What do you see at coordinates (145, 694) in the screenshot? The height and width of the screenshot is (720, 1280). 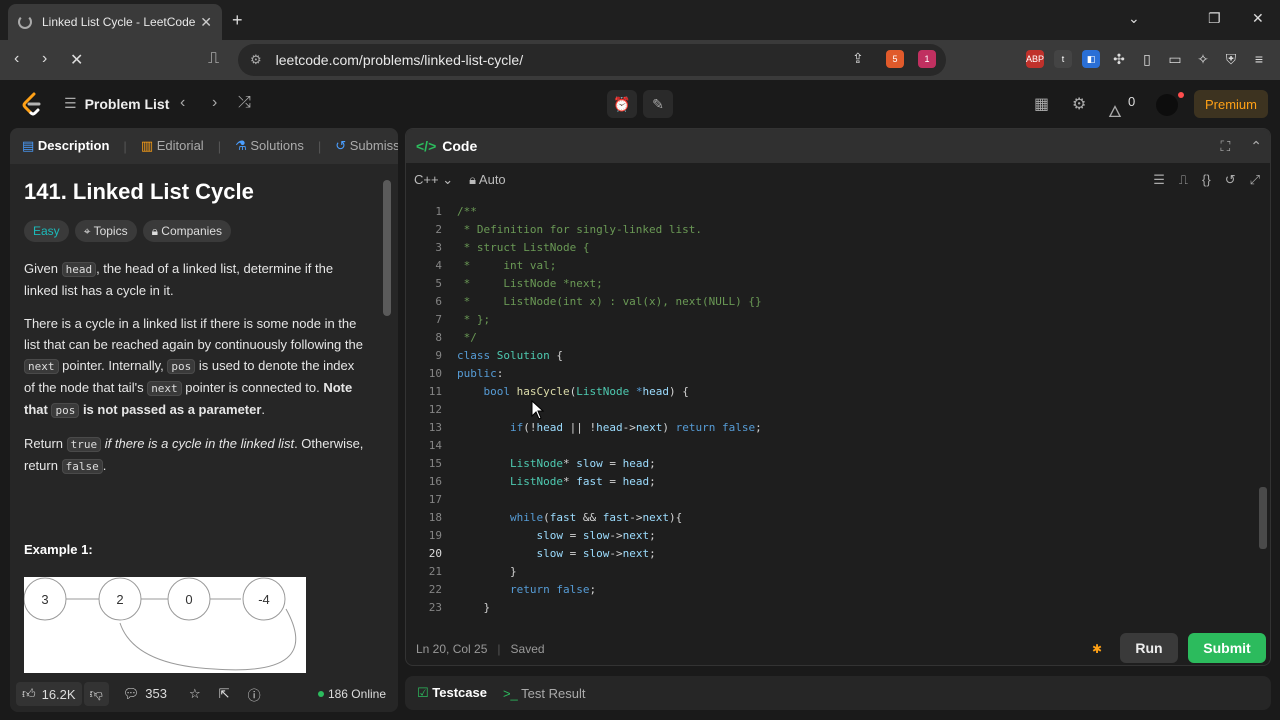 I see `comments-button: 💬︎ 353` at bounding box center [145, 694].